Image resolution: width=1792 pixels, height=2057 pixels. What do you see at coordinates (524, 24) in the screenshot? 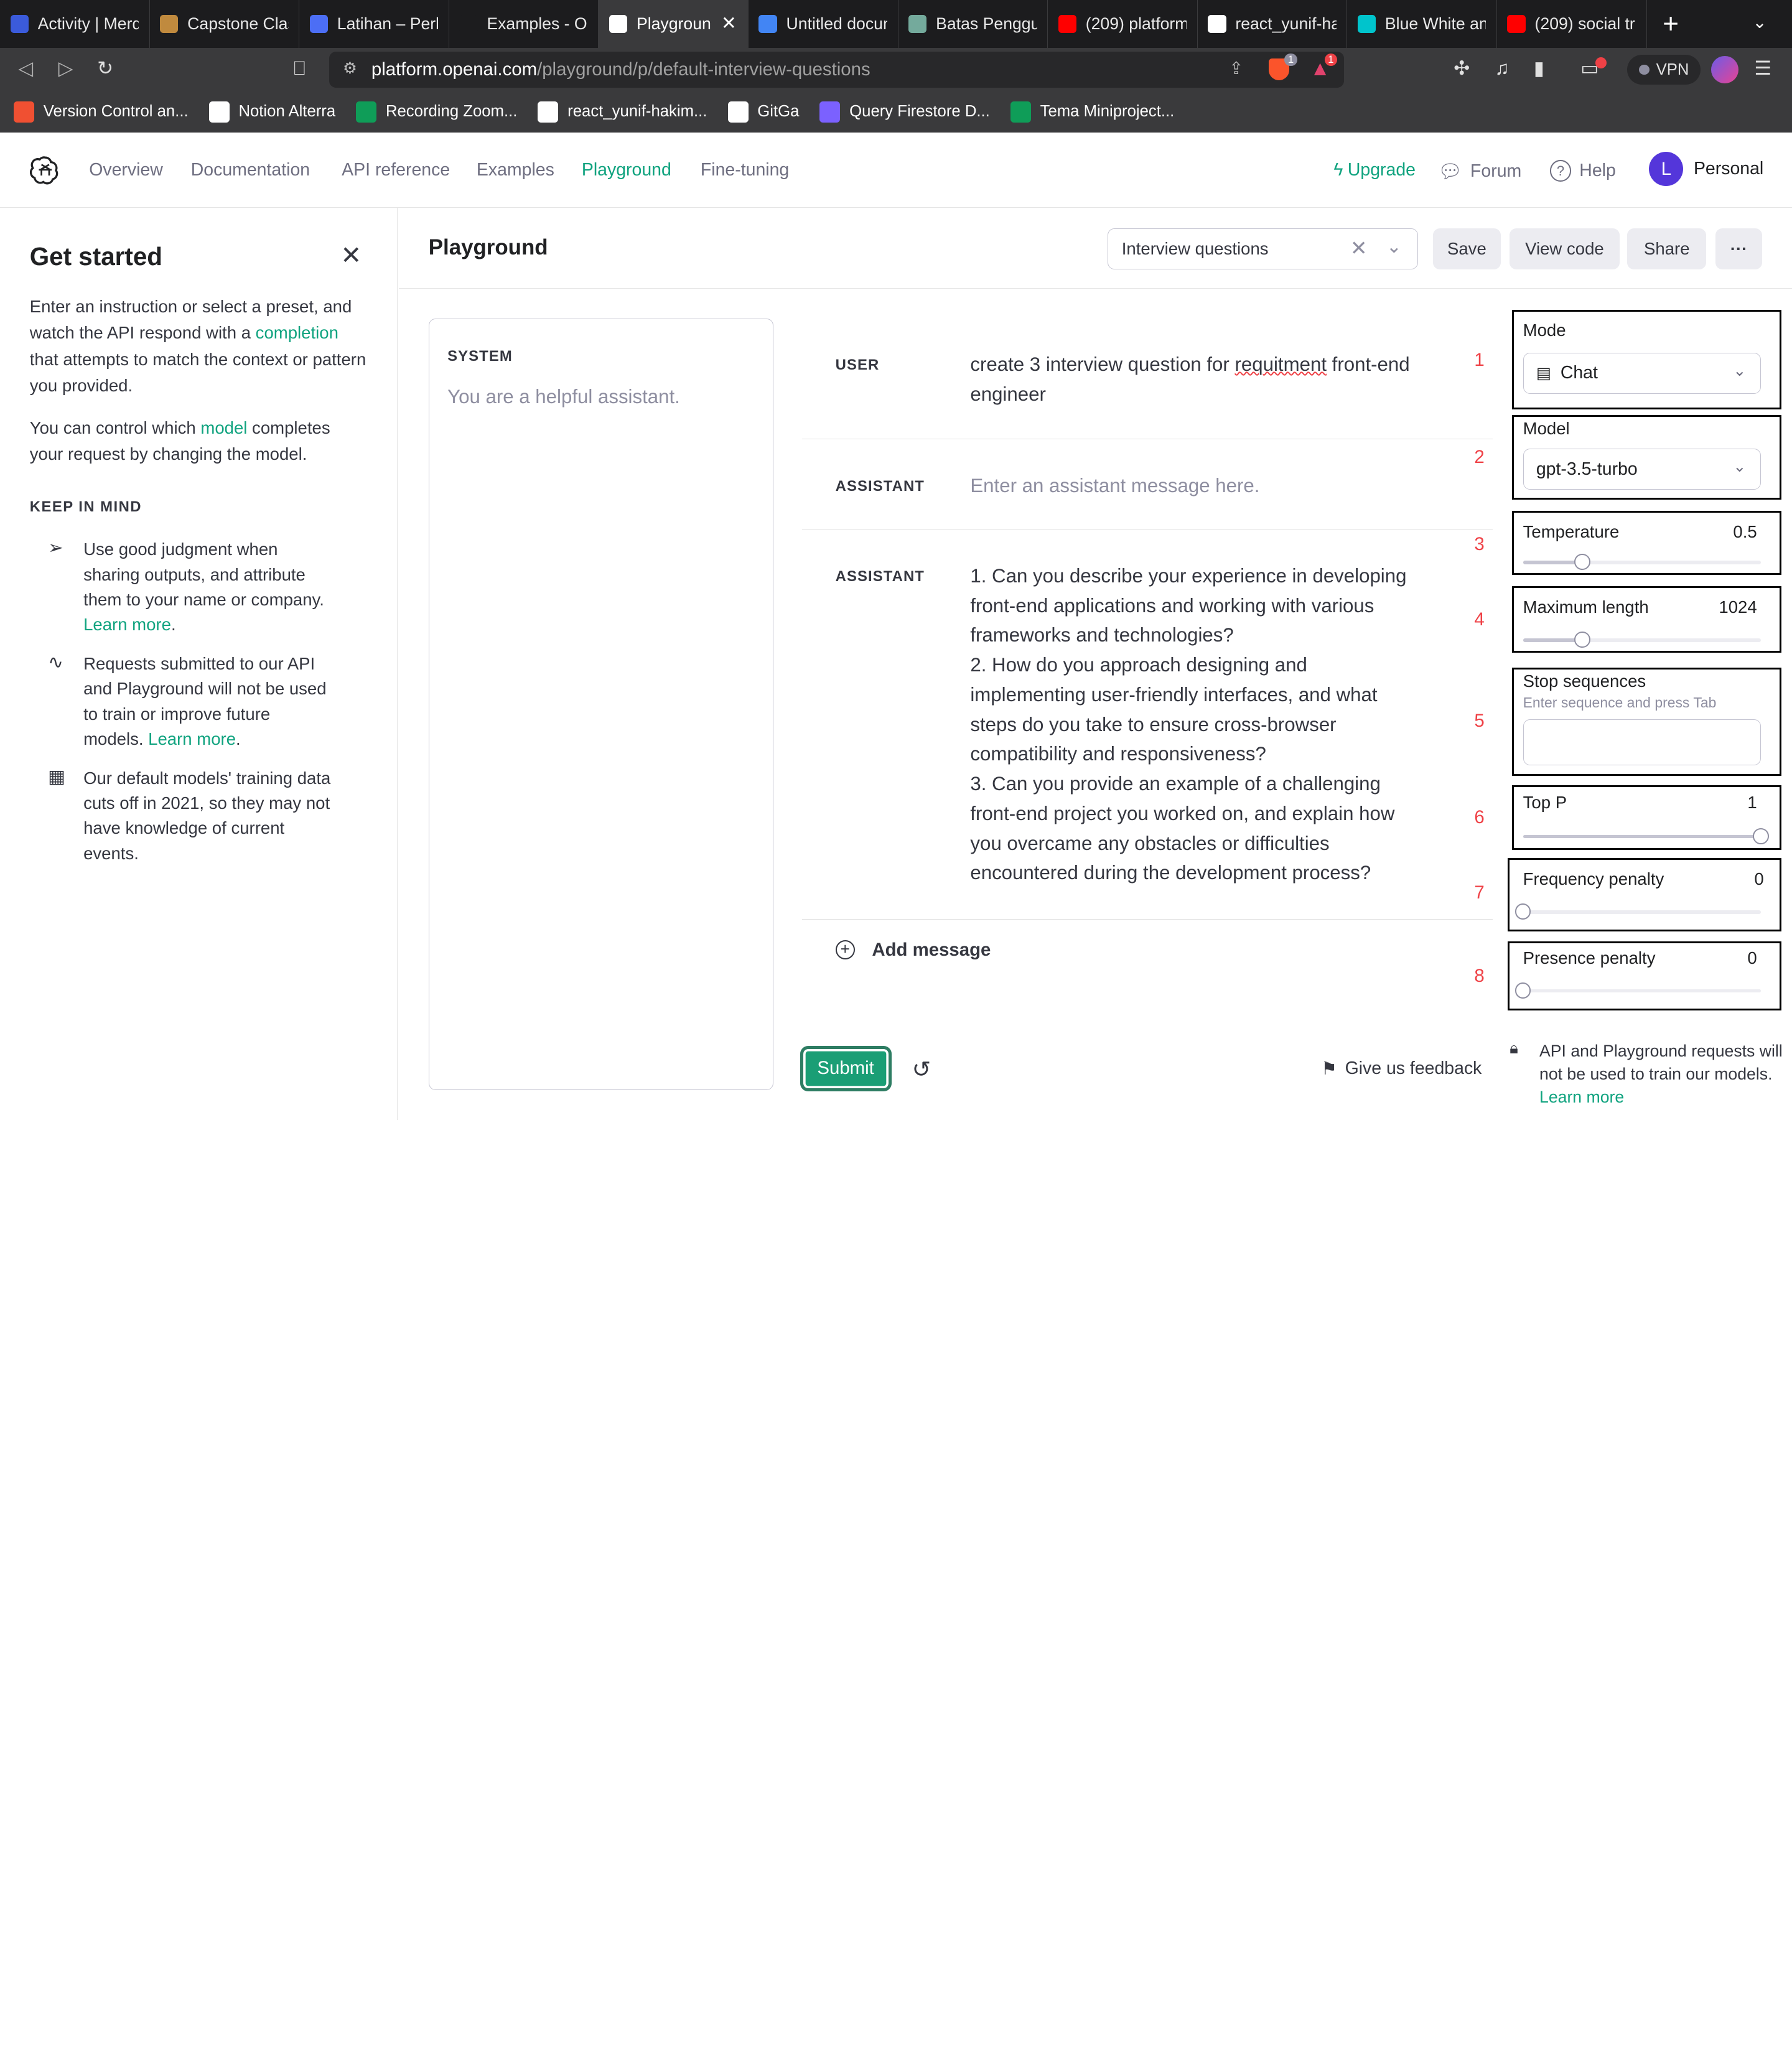
I see `browser-tab: Examples - Op` at bounding box center [524, 24].